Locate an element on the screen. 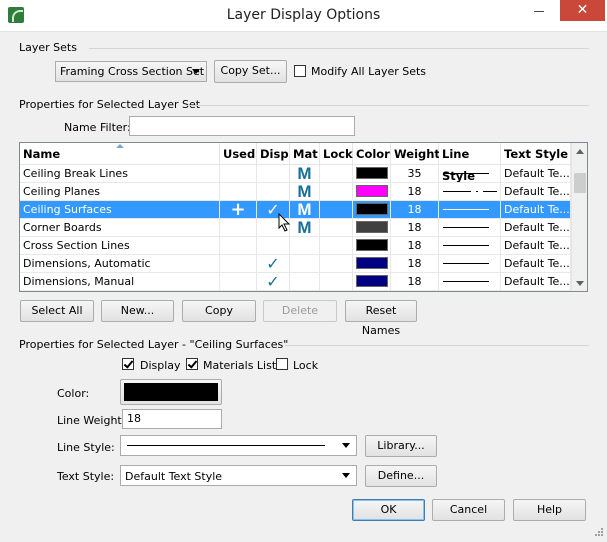  layer-name-cell: Ceiling Break Lines is located at coordinates (120, 174).